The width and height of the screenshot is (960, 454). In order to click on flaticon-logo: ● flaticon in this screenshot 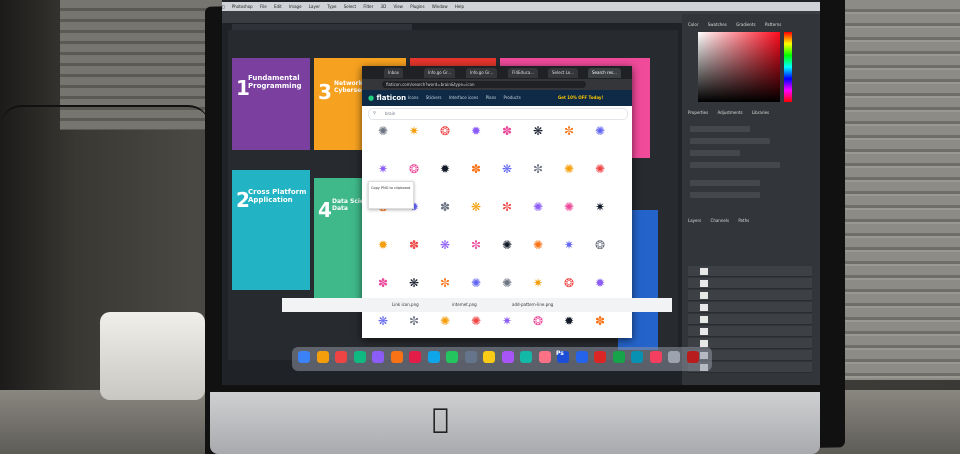, I will do `click(387, 98)`.